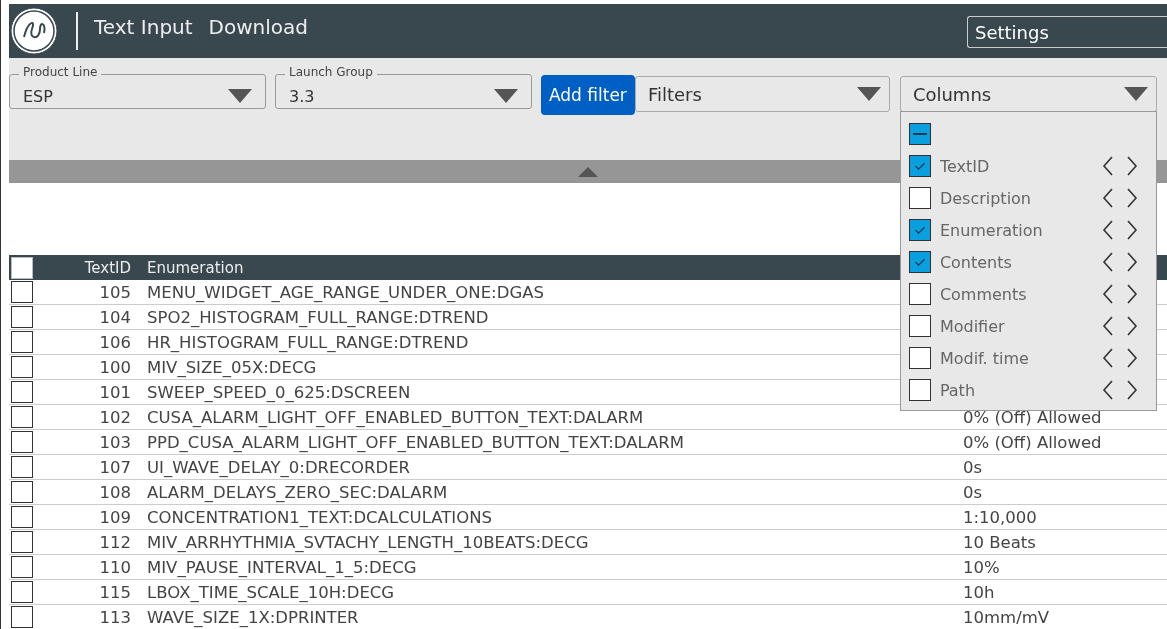  What do you see at coordinates (114, 567) in the screenshot?
I see `table-cell-text: 110` at bounding box center [114, 567].